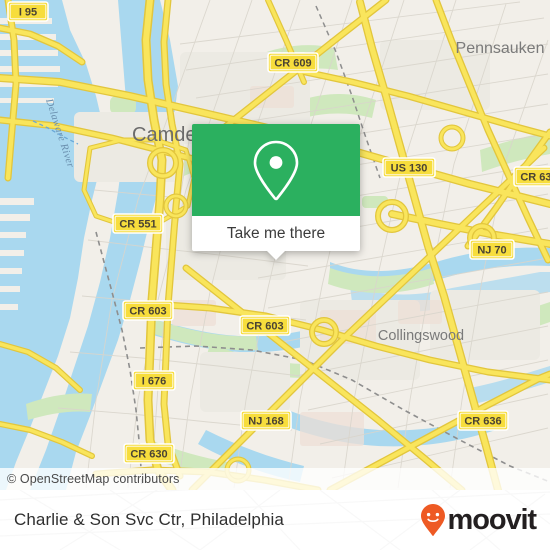  I want to click on route-shield: CR 630, so click(149, 453).